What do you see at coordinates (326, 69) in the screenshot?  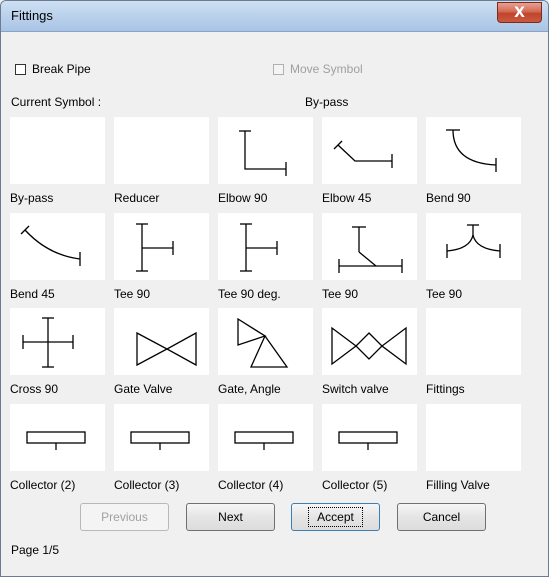 I see `move-symbol-label: Move Symbol` at bounding box center [326, 69].